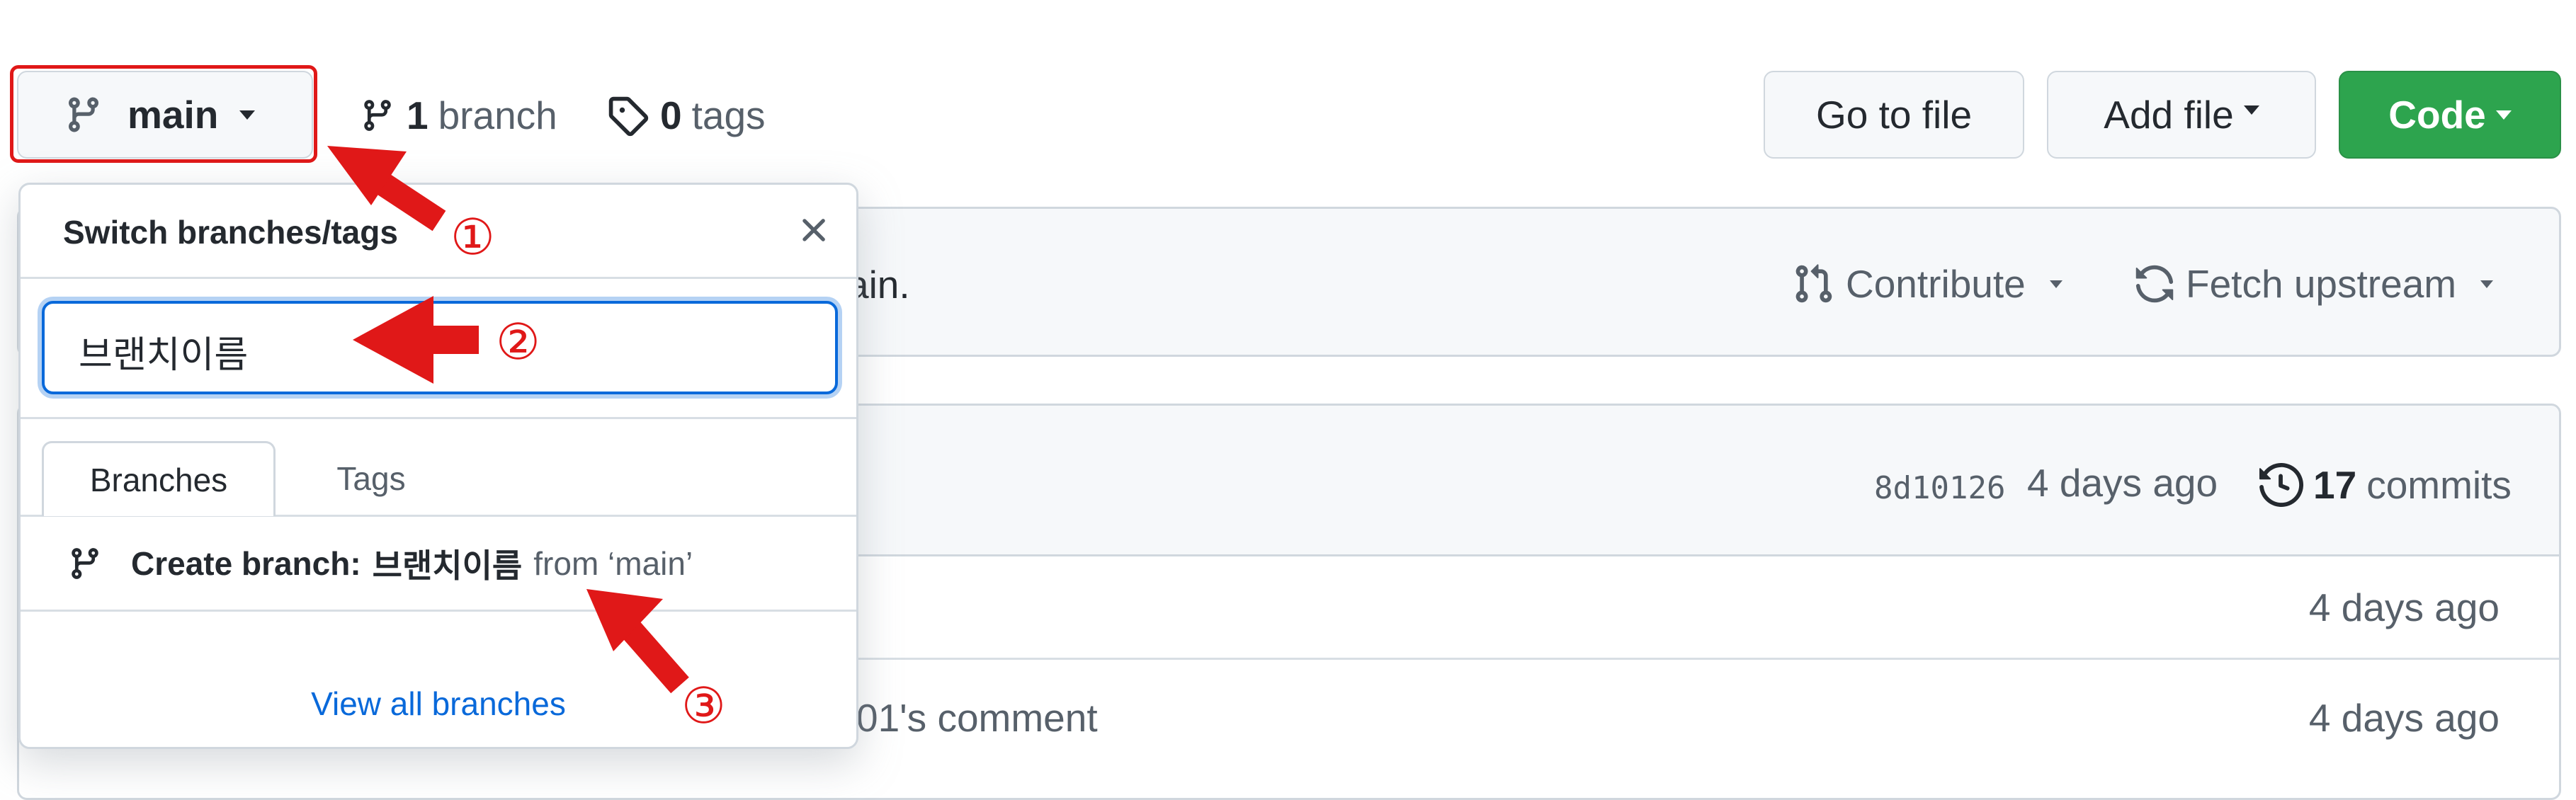 This screenshot has width=2576, height=800. Describe the element at coordinates (703, 706) in the screenshot. I see `annotation-step3: ③` at that location.